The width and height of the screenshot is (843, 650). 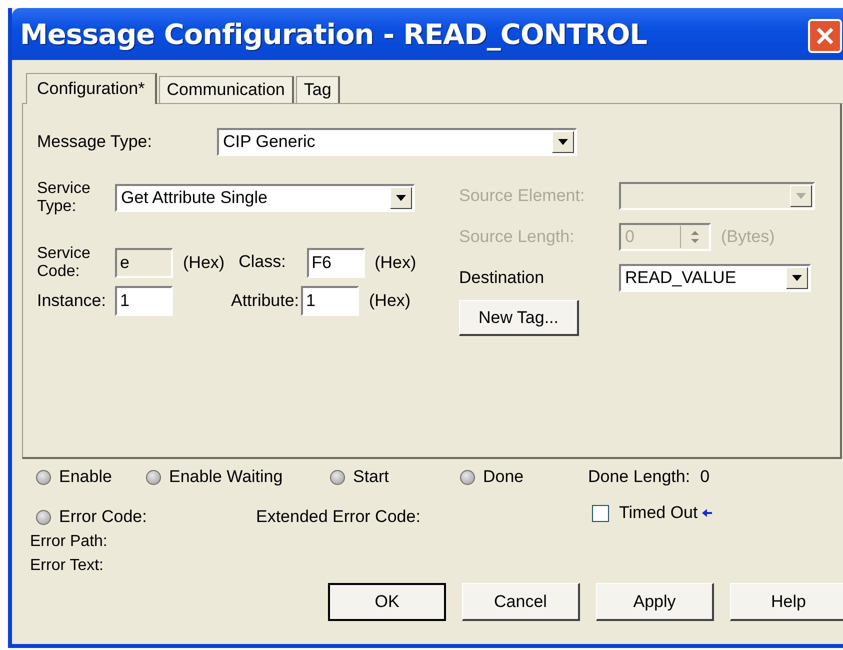 What do you see at coordinates (397, 142) in the screenshot?
I see `dropdown: CIP Generic` at bounding box center [397, 142].